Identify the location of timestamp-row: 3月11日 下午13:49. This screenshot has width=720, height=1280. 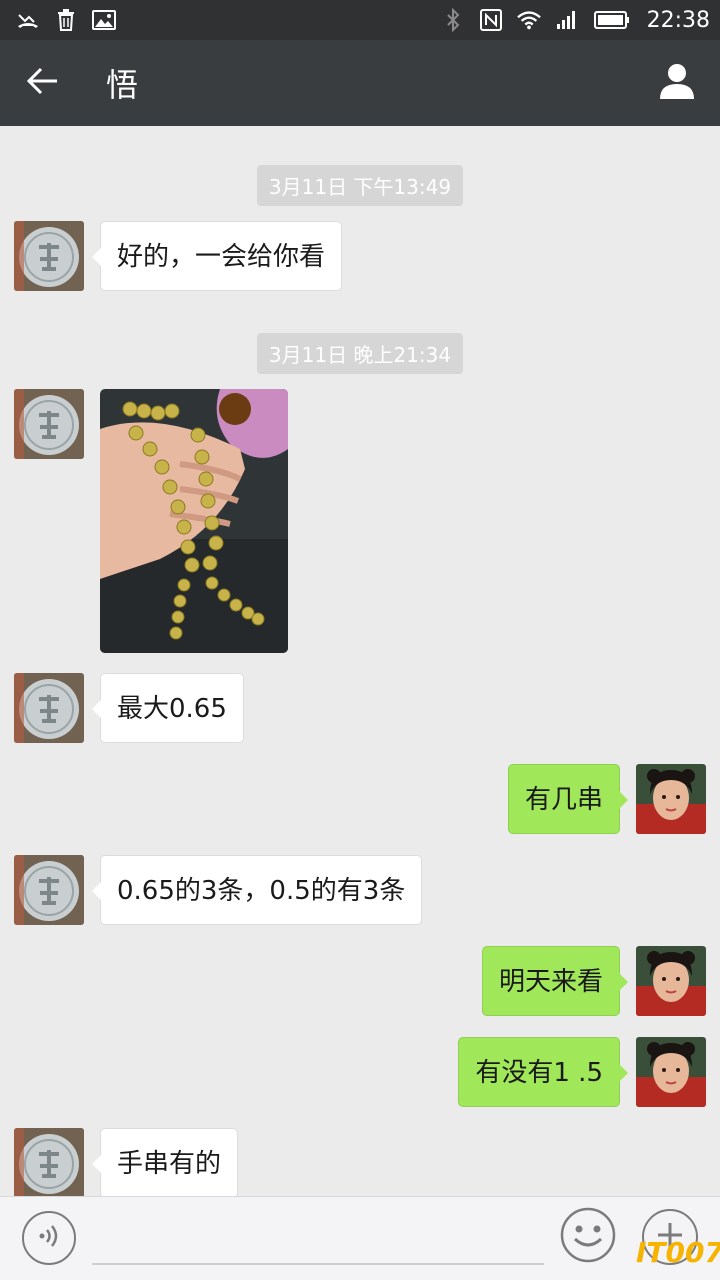
(360, 185).